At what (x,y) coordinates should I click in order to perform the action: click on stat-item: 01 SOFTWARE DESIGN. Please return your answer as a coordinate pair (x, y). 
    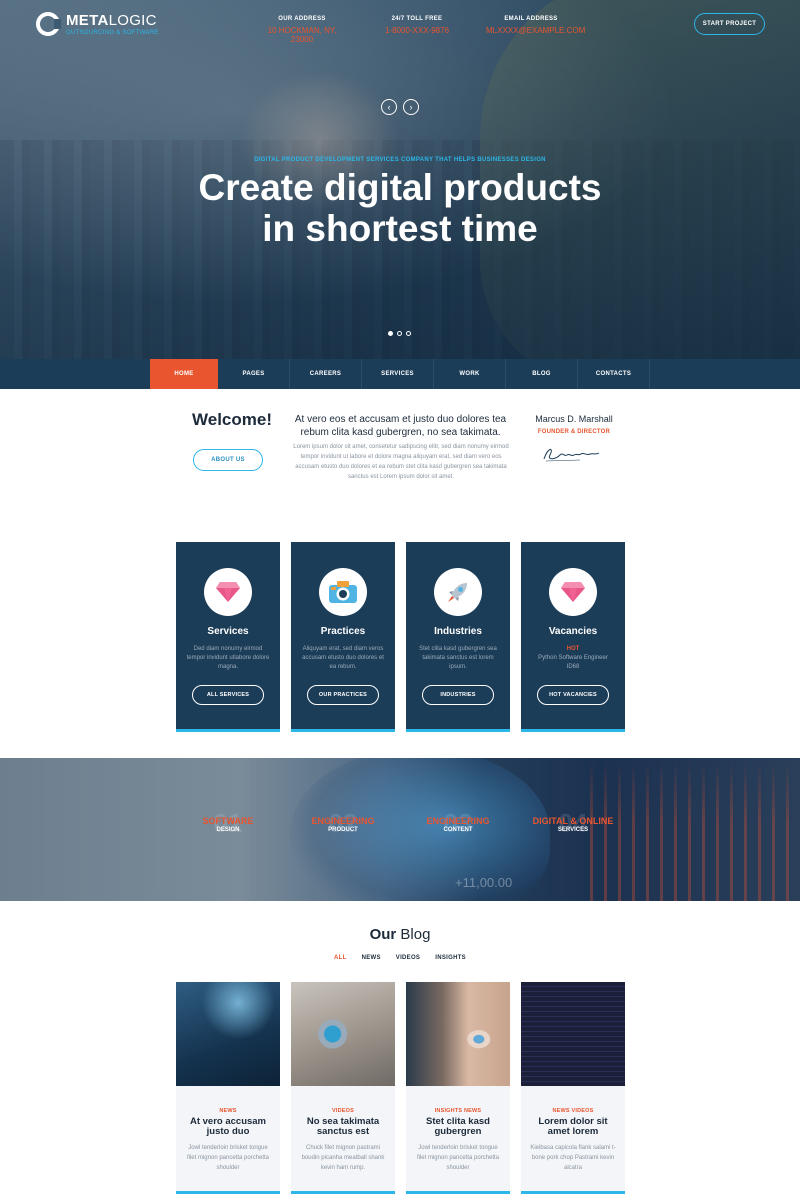
    Looking at the image, I should click on (228, 823).